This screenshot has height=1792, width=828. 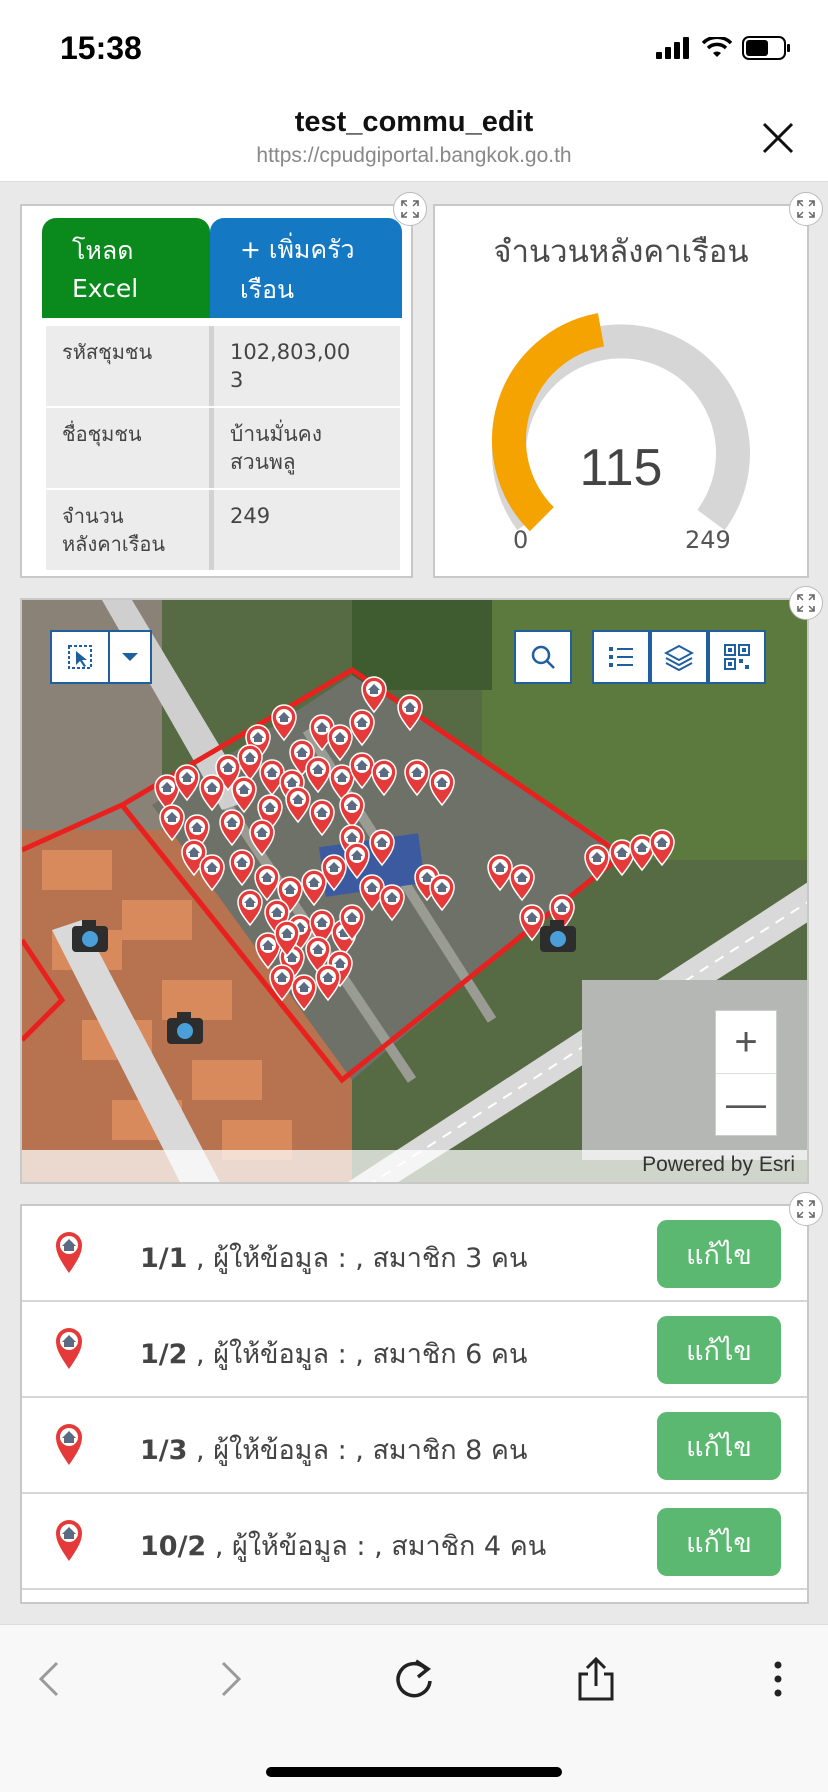 I want to click on household-id: 1/3, so click(x=164, y=1450).